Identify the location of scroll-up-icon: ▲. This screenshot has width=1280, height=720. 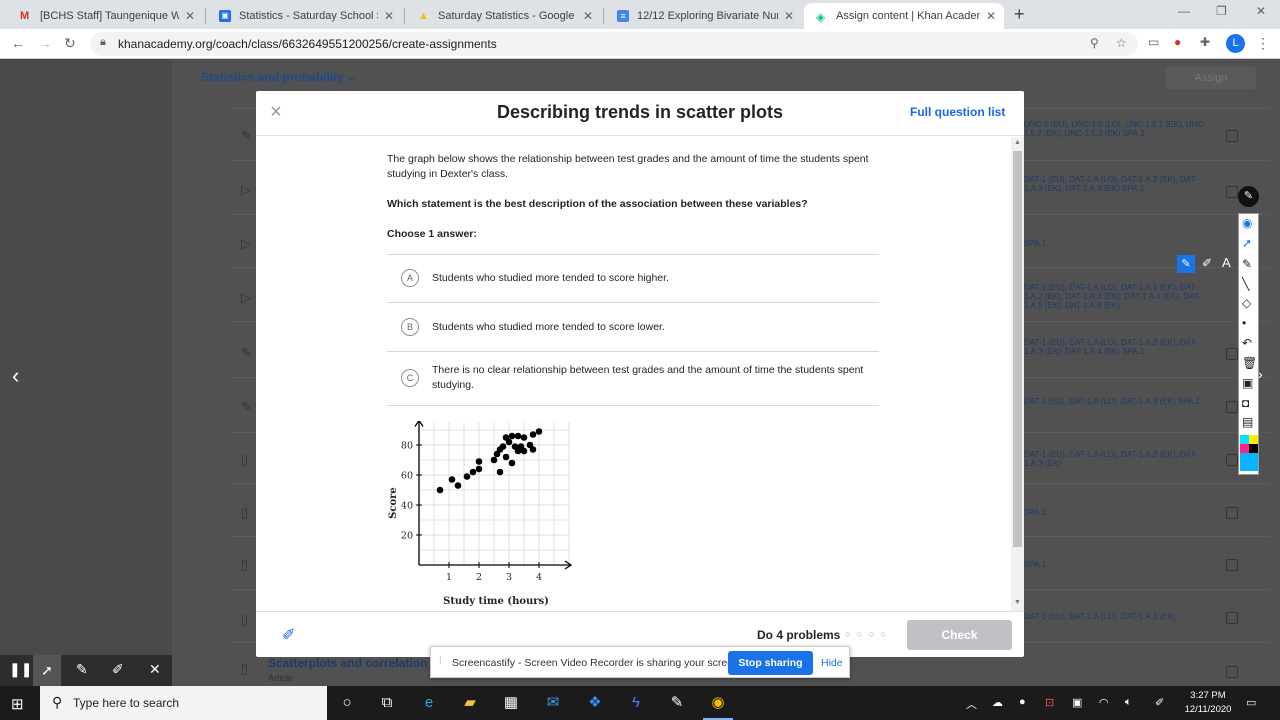
(1017, 142).